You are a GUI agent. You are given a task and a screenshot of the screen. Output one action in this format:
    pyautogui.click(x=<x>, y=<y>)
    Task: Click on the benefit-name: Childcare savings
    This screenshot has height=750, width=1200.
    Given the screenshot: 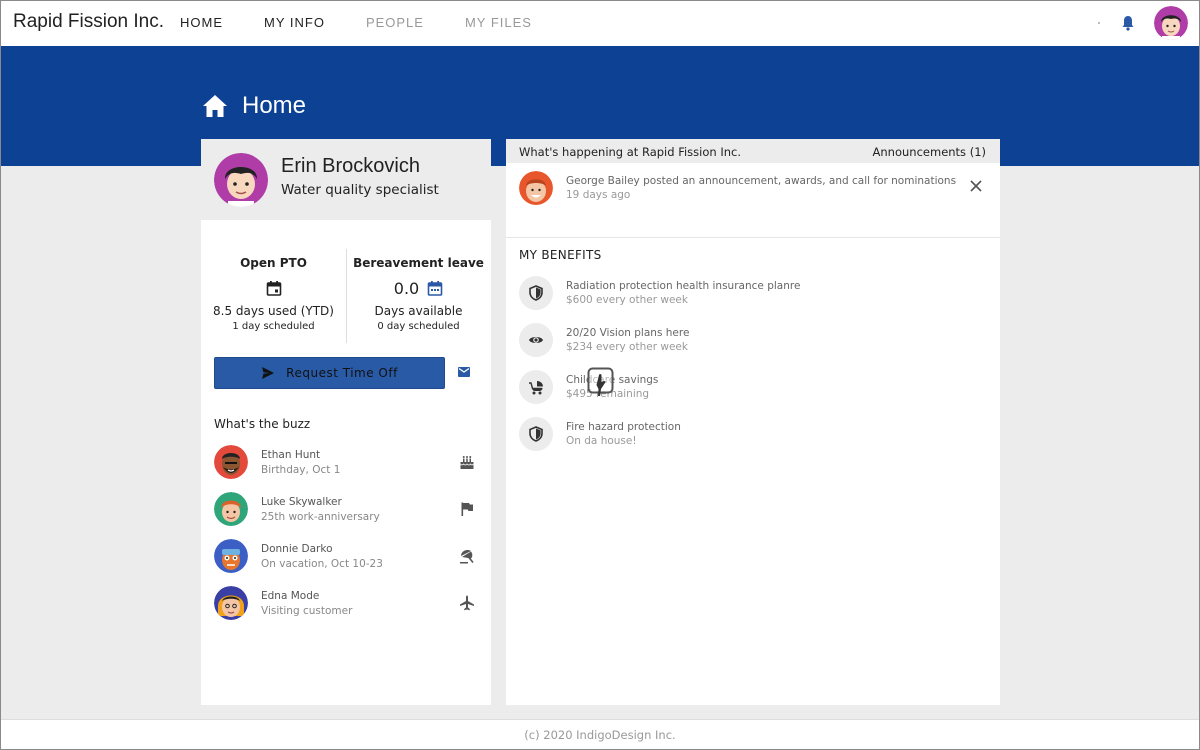 What is the action you would take?
    pyautogui.click(x=612, y=380)
    